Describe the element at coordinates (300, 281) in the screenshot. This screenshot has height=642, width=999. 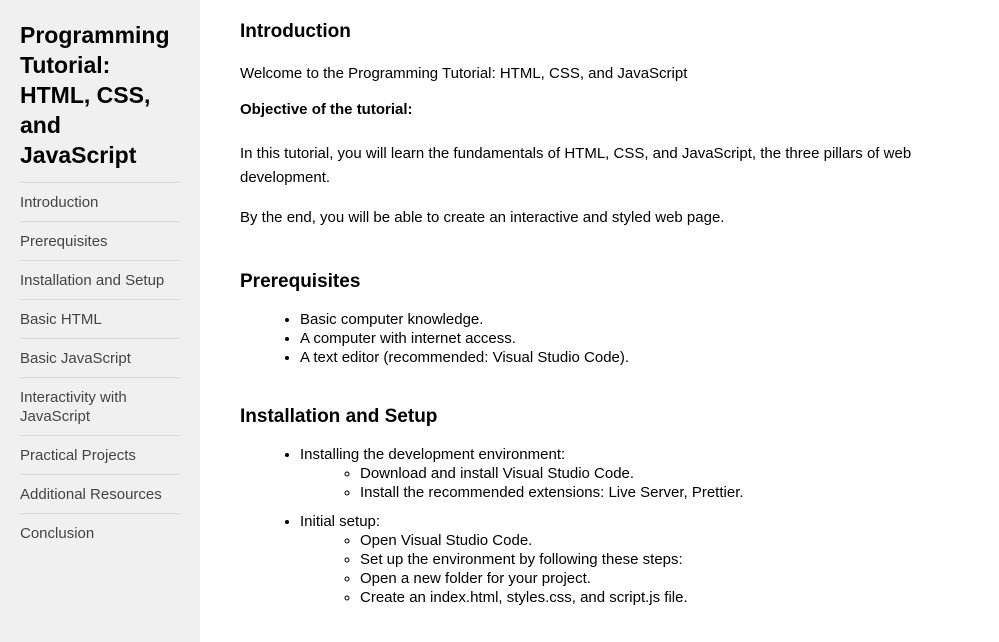
I see `prerequisites-heading: Prerequisites` at that location.